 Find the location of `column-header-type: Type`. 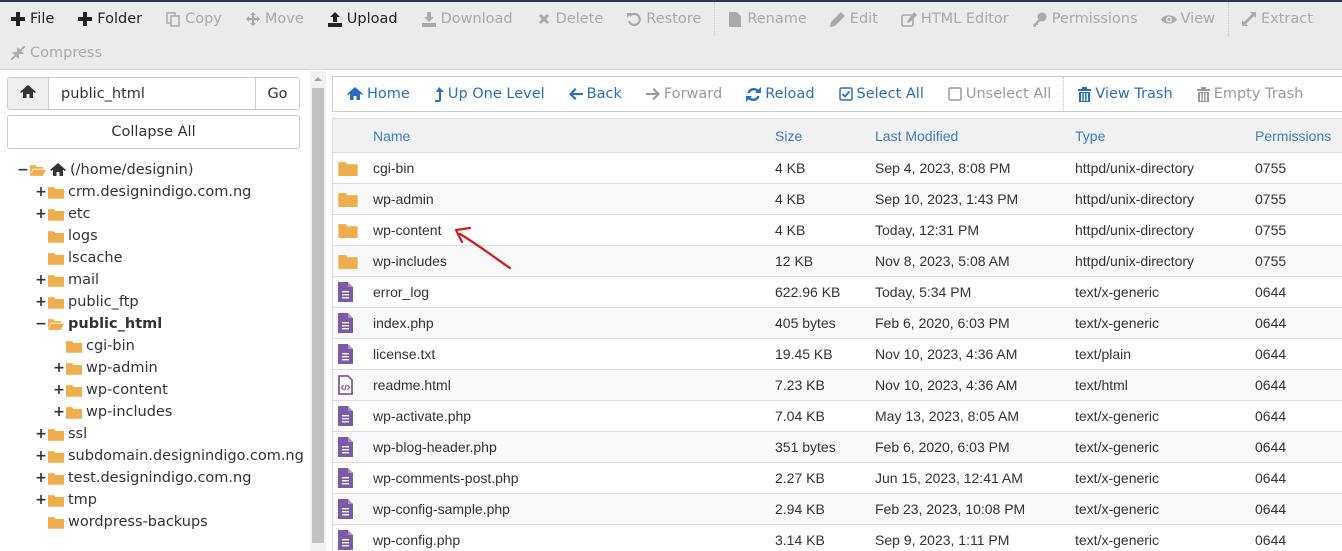

column-header-type: Type is located at coordinates (1165, 135).